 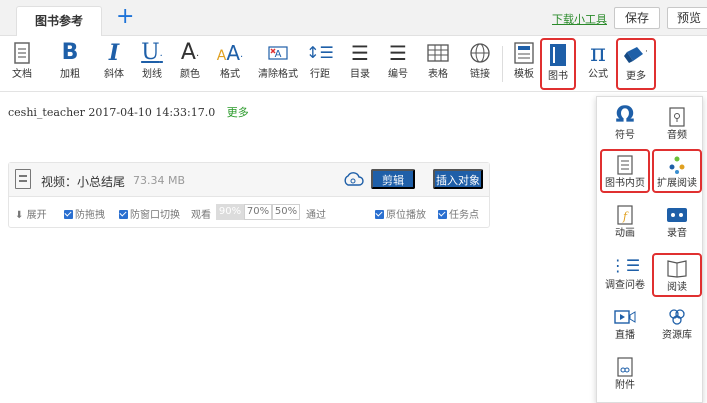 I want to click on dropdown-extended-reading: 扩展阅读, so click(x=677, y=171).